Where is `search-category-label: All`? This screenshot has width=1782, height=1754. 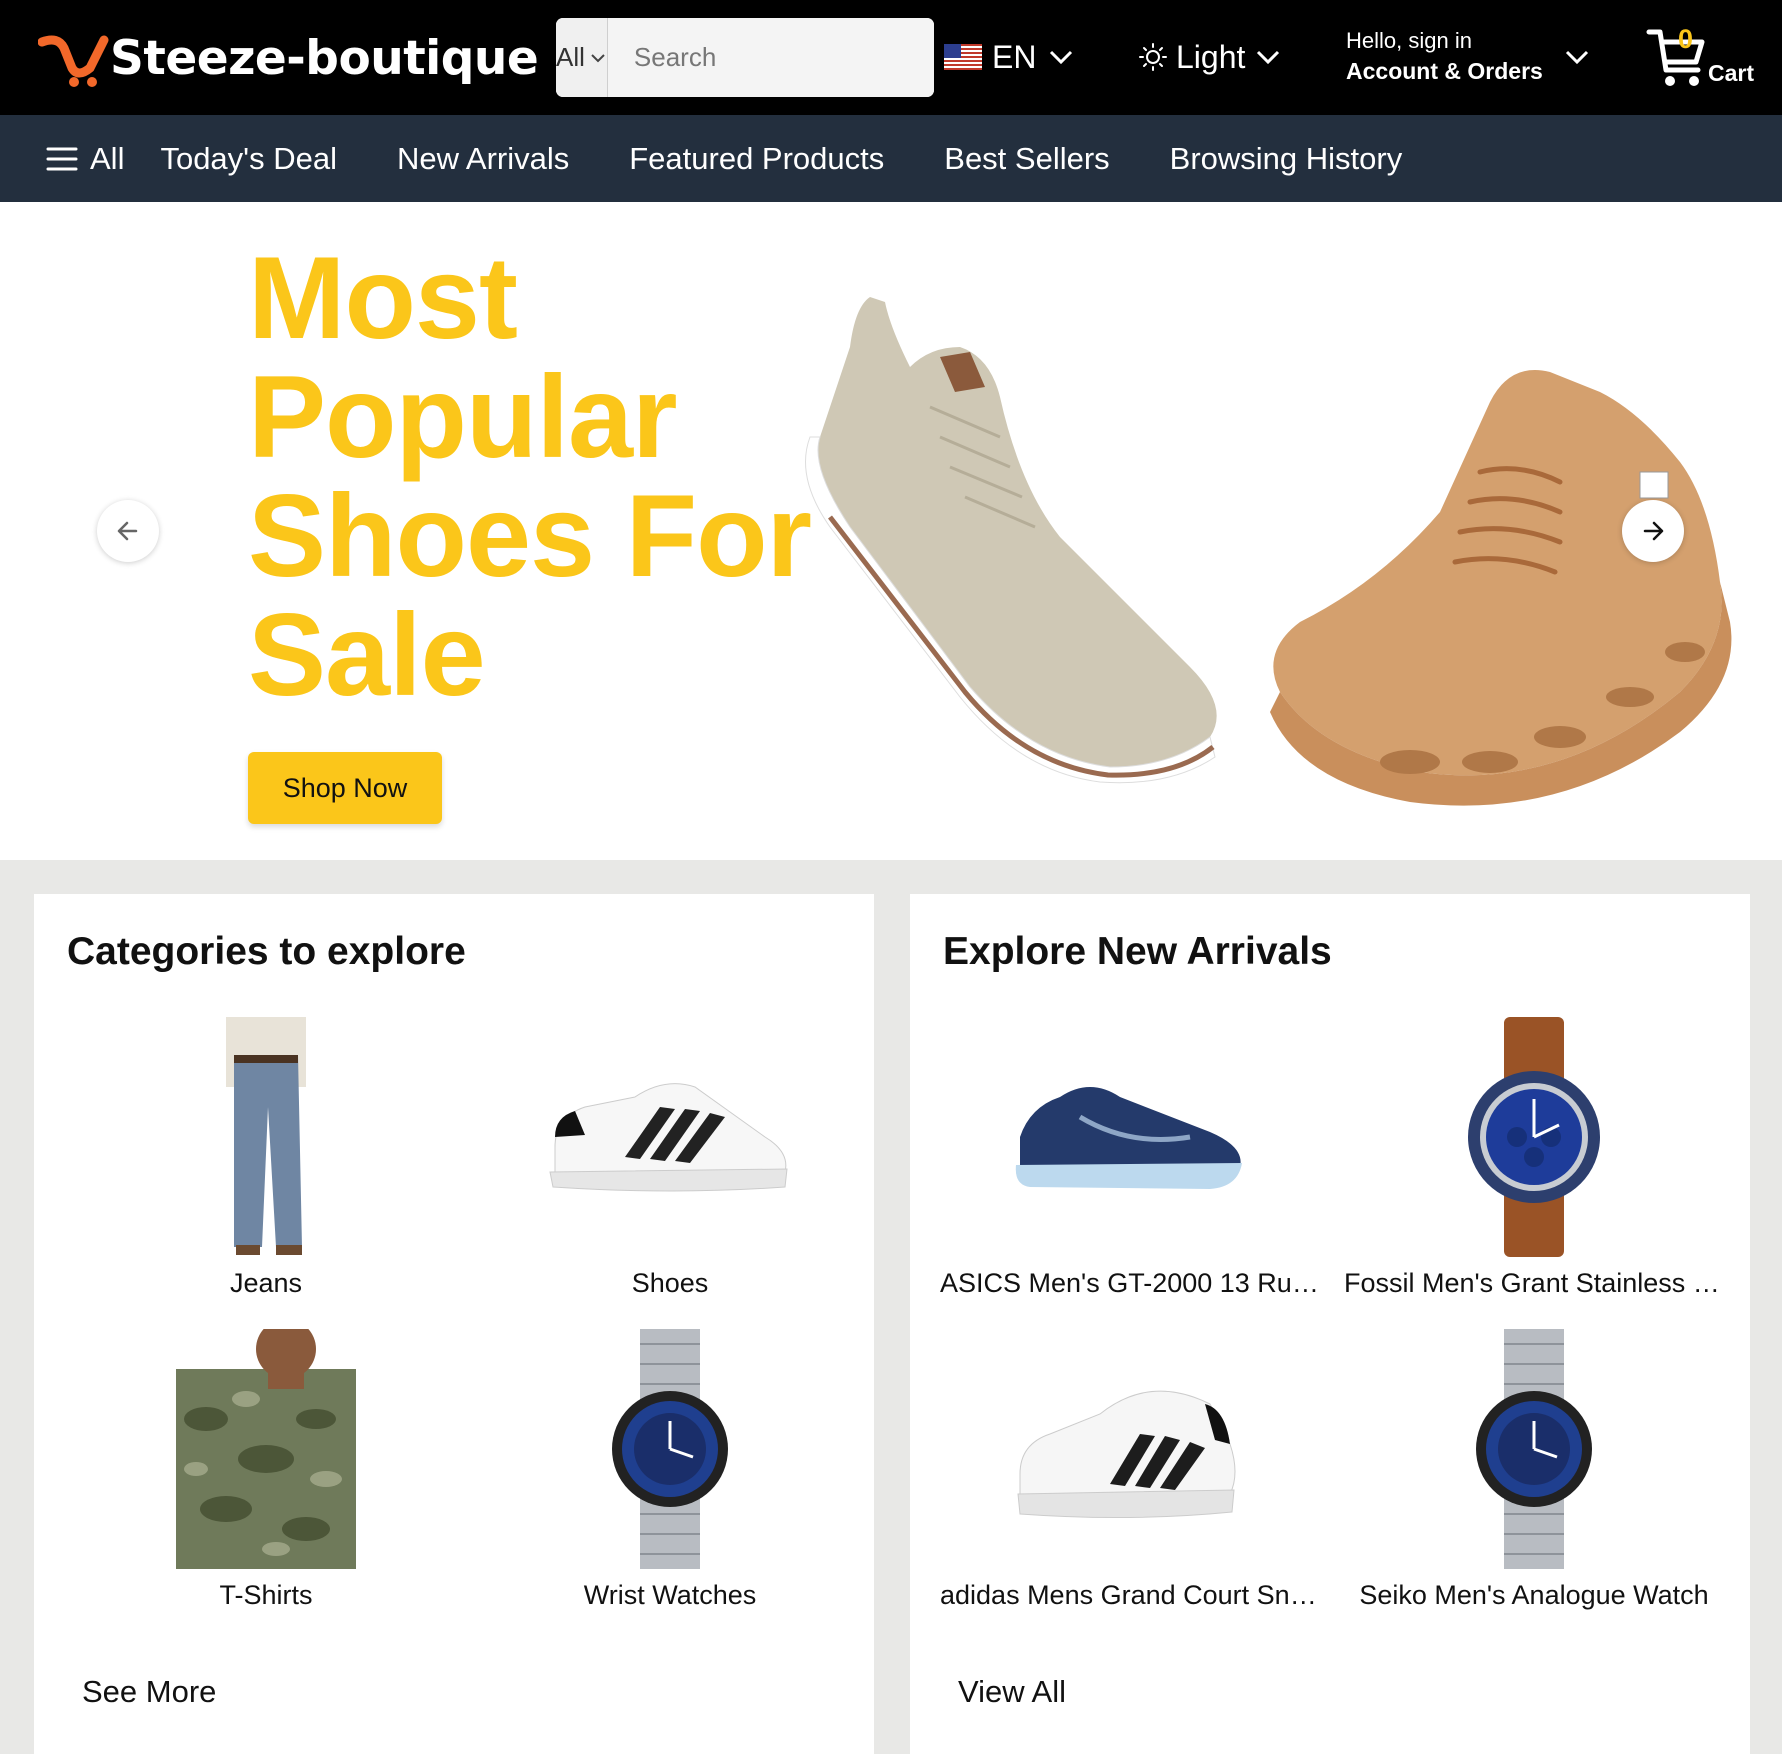
search-category-label: All is located at coordinates (570, 57).